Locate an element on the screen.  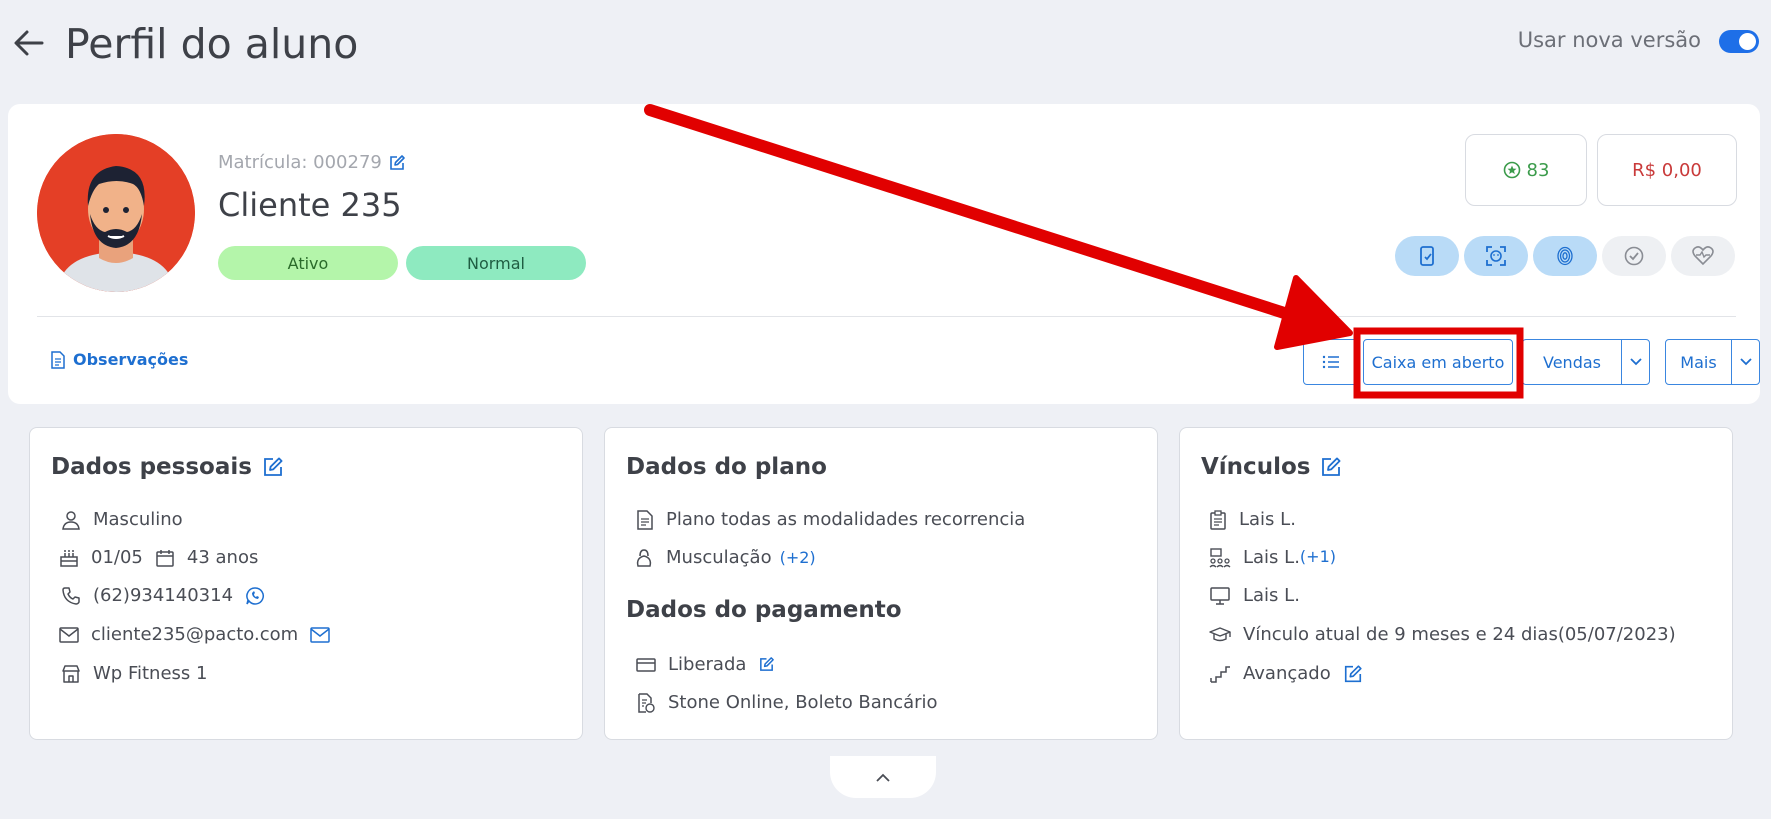
telefone-value: (62)934140314 is located at coordinates (163, 595).